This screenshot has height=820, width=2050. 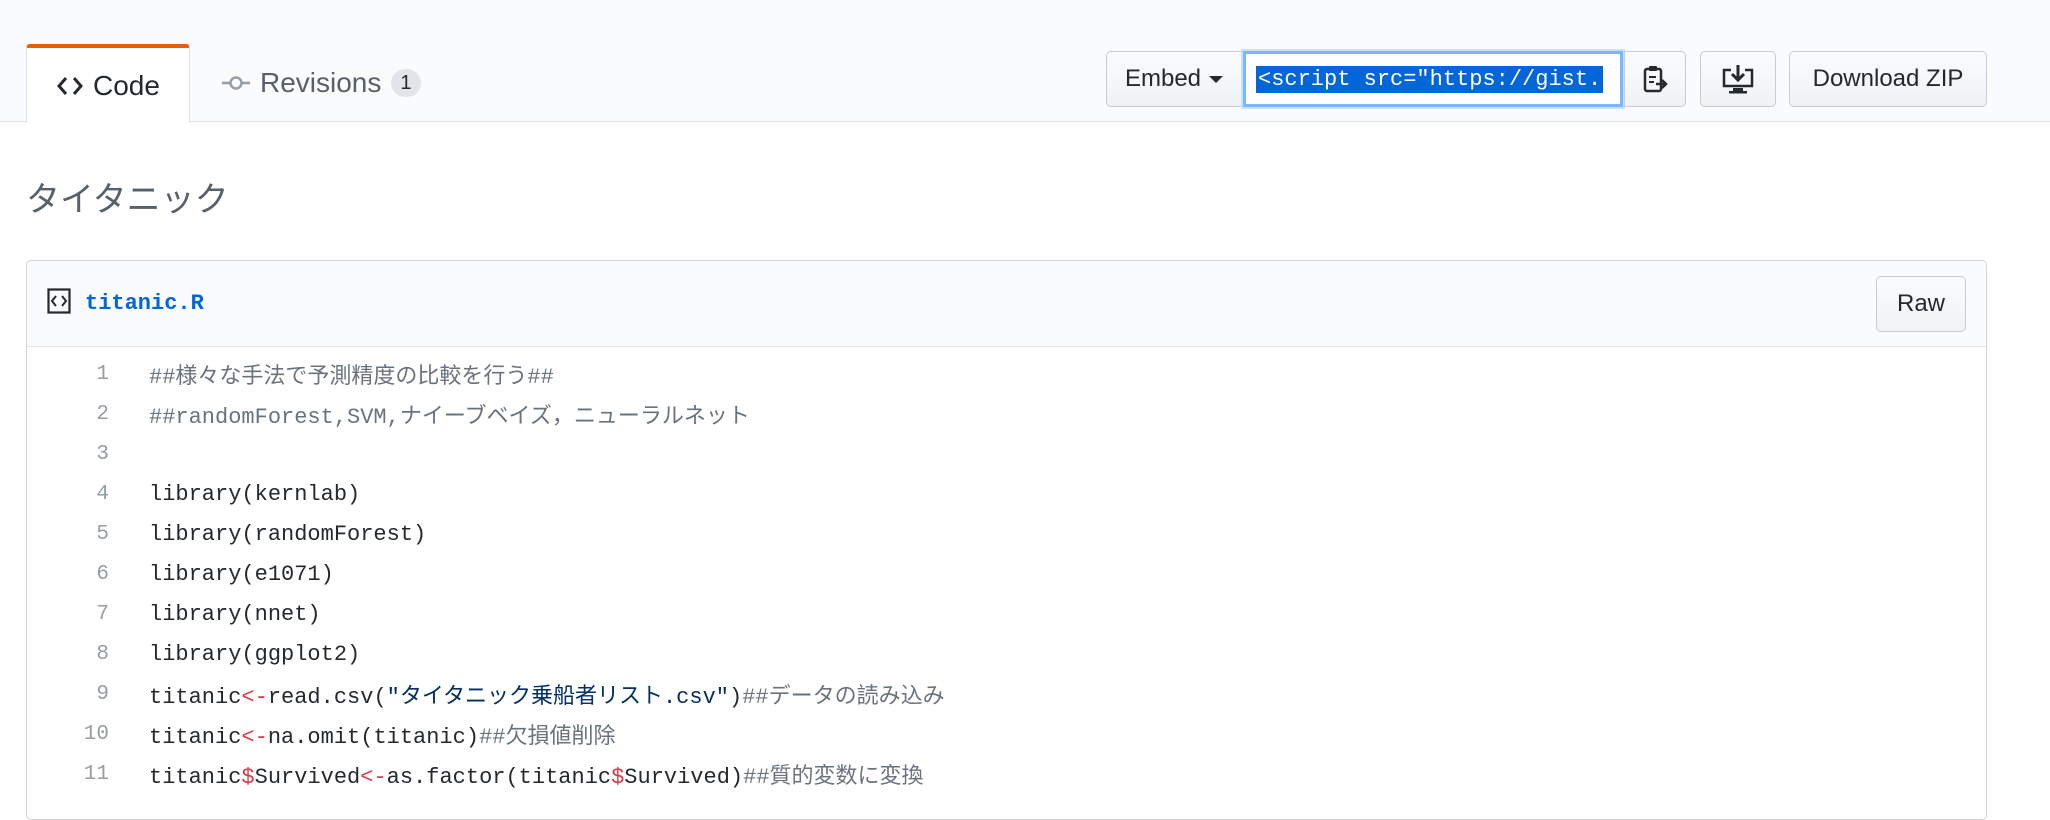 What do you see at coordinates (255, 654) in the screenshot?
I see `code-token: library(ggplot2)` at bounding box center [255, 654].